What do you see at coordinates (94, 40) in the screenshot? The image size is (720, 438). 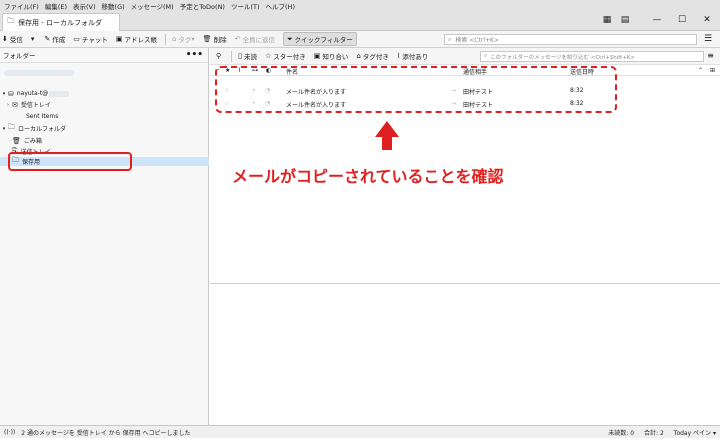 I see `chat-label: チャット` at bounding box center [94, 40].